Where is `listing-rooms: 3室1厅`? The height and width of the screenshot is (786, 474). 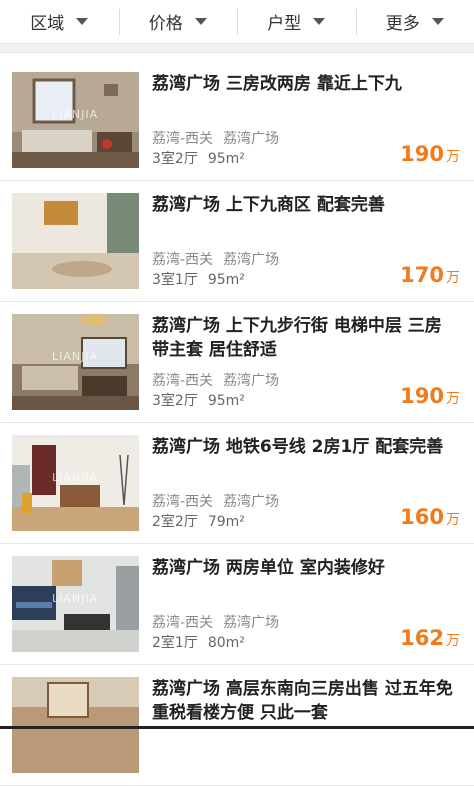
listing-rooms: 3室1厅 is located at coordinates (175, 280).